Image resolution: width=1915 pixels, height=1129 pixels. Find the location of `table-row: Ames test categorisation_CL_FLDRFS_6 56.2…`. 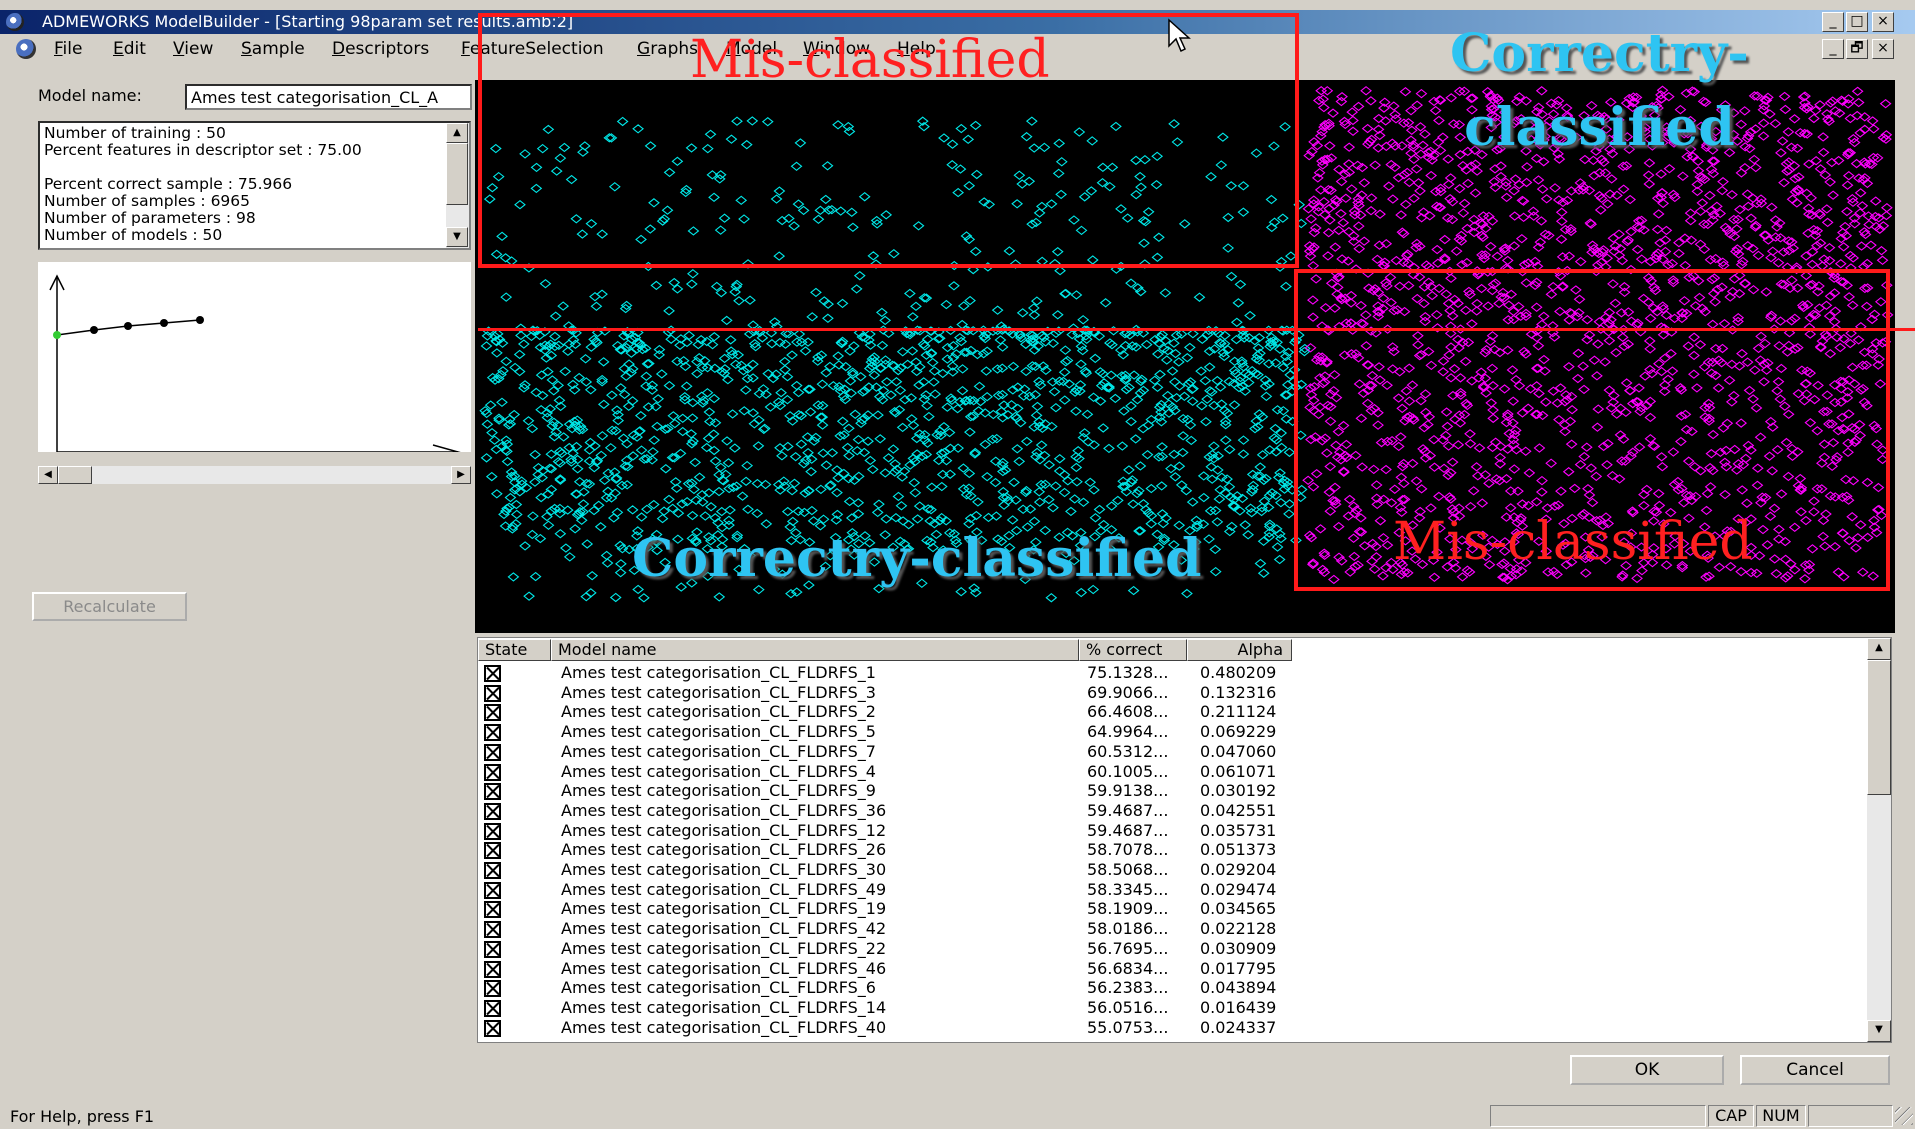

table-row: Ames test categorisation_CL_FLDRFS_6 56.2… is located at coordinates (1168, 988).